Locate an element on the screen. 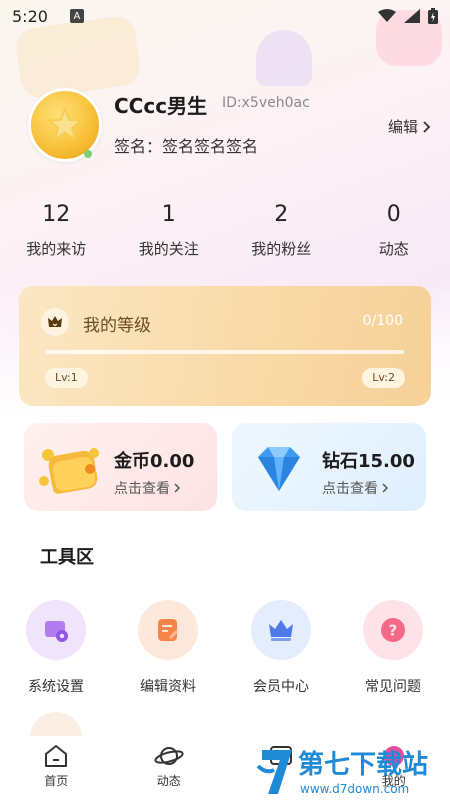 The image size is (450, 800). tool-member-center: 会员中心 is located at coordinates (281, 648).